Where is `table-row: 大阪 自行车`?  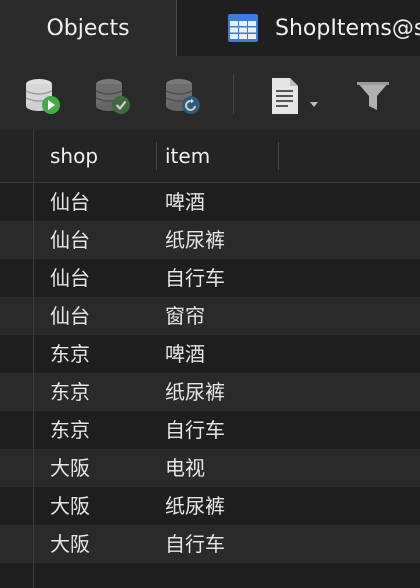 table-row: 大阪 自行车 is located at coordinates (210, 544).